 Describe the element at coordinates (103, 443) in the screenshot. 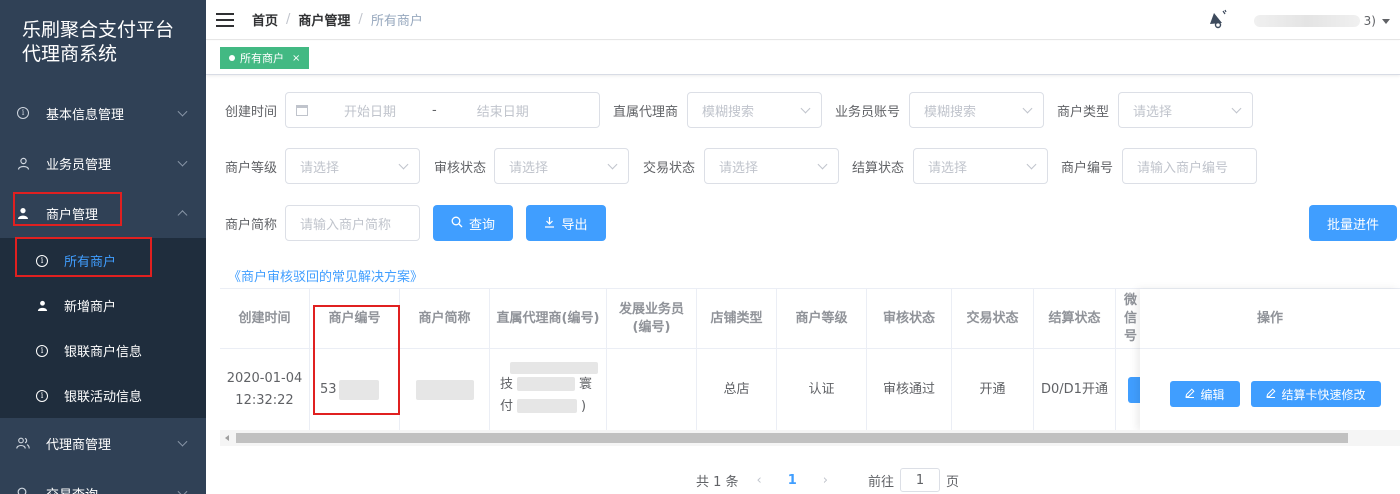

I see `sidebar-item-agent: 代理商管理` at that location.